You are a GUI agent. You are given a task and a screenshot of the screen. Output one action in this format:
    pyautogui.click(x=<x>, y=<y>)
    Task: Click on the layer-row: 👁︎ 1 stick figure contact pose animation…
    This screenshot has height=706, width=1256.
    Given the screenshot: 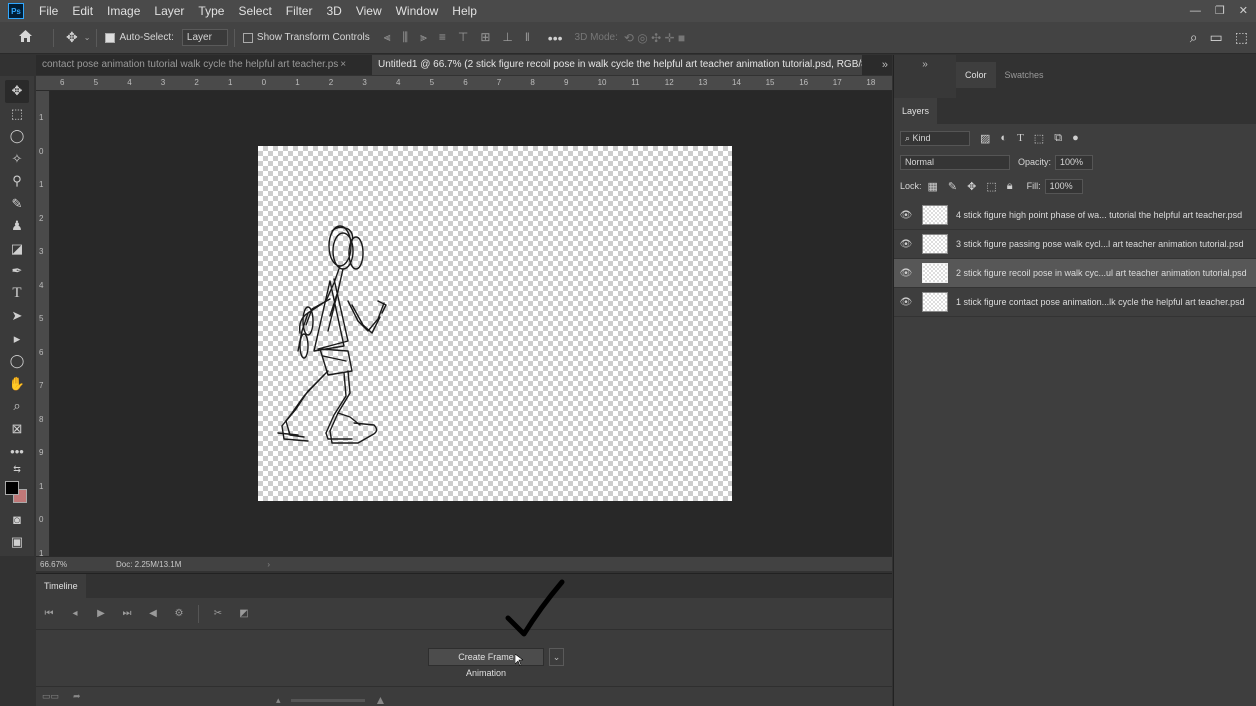 What is the action you would take?
    pyautogui.click(x=1075, y=302)
    